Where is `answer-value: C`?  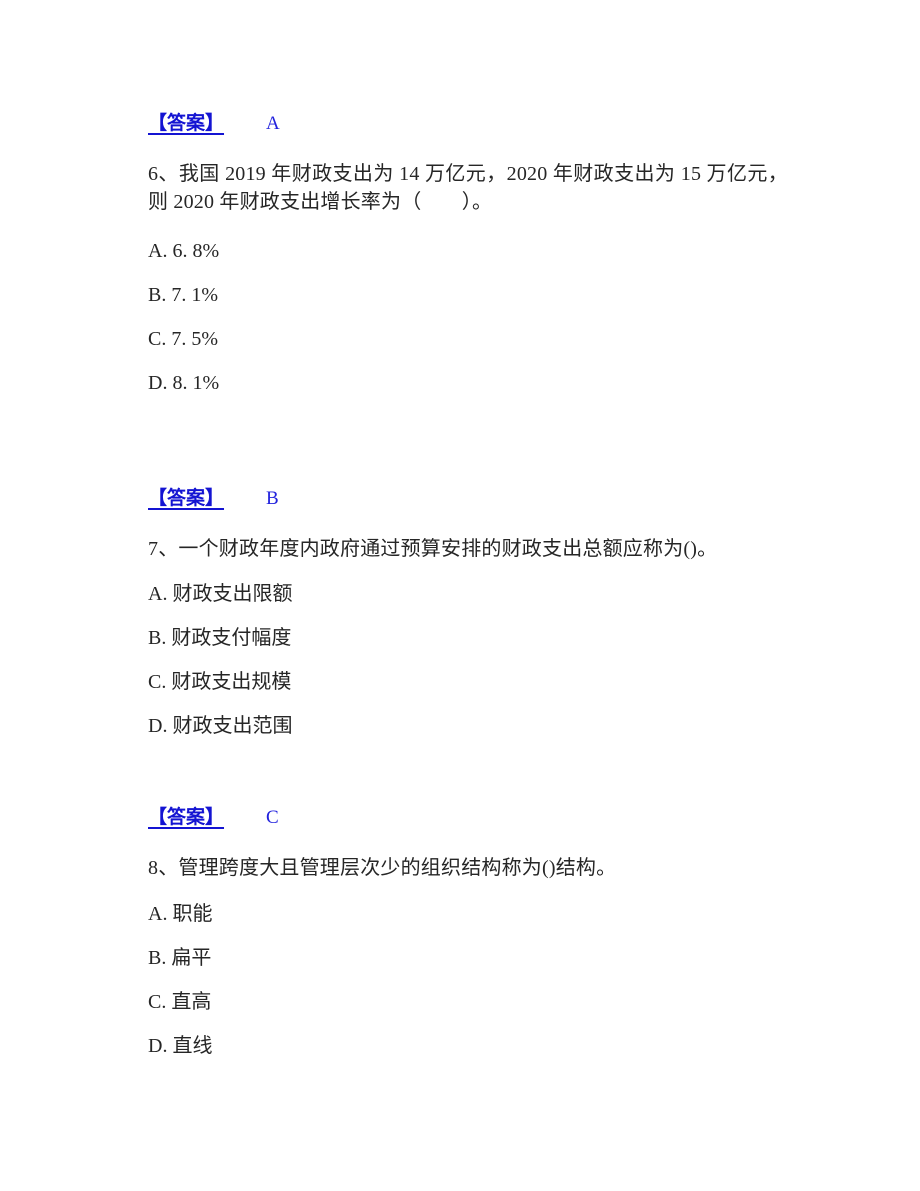 answer-value: C is located at coordinates (272, 818).